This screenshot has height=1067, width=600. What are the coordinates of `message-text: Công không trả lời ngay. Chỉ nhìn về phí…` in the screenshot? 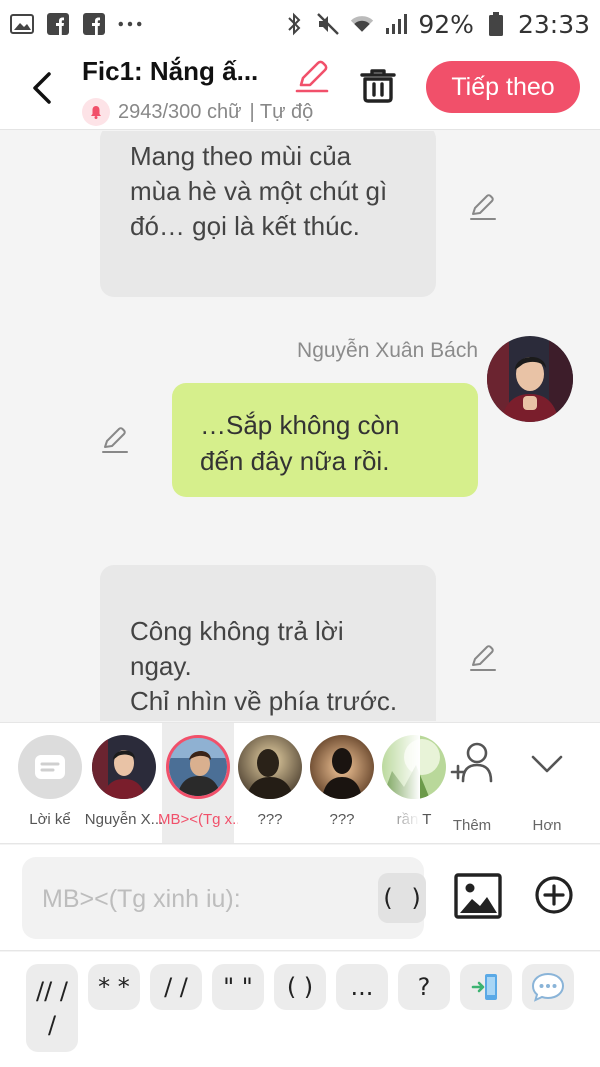 It's located at (264, 666).